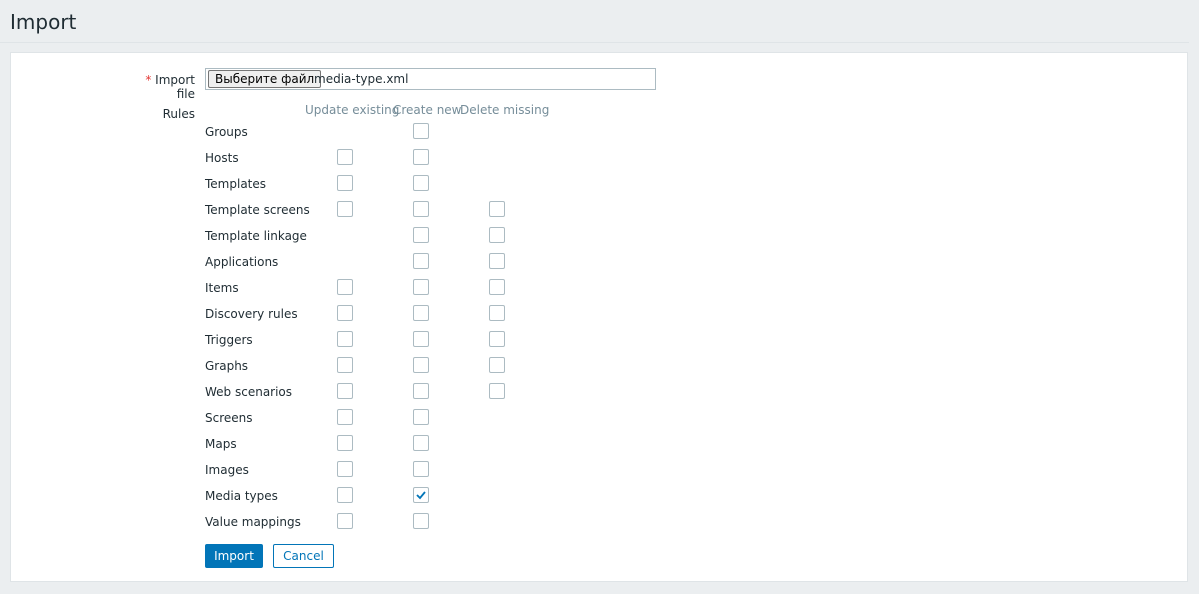 This screenshot has width=1199, height=594. Describe the element at coordinates (249, 392) in the screenshot. I see `rule-label-web-scenarios: Web scenarios` at that location.